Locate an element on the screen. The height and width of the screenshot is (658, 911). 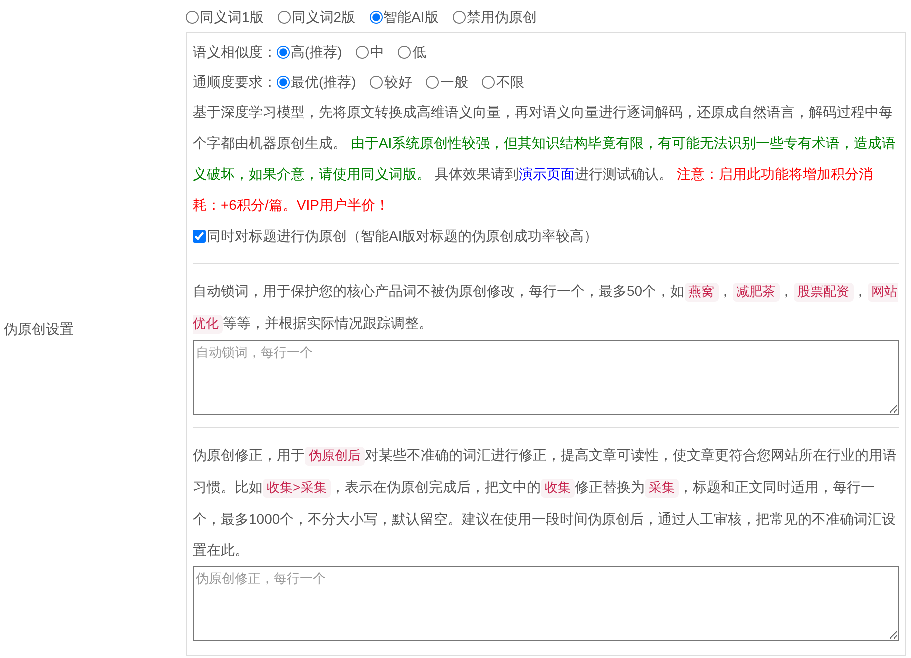
field-label: 通顺度要求： is located at coordinates (235, 82).